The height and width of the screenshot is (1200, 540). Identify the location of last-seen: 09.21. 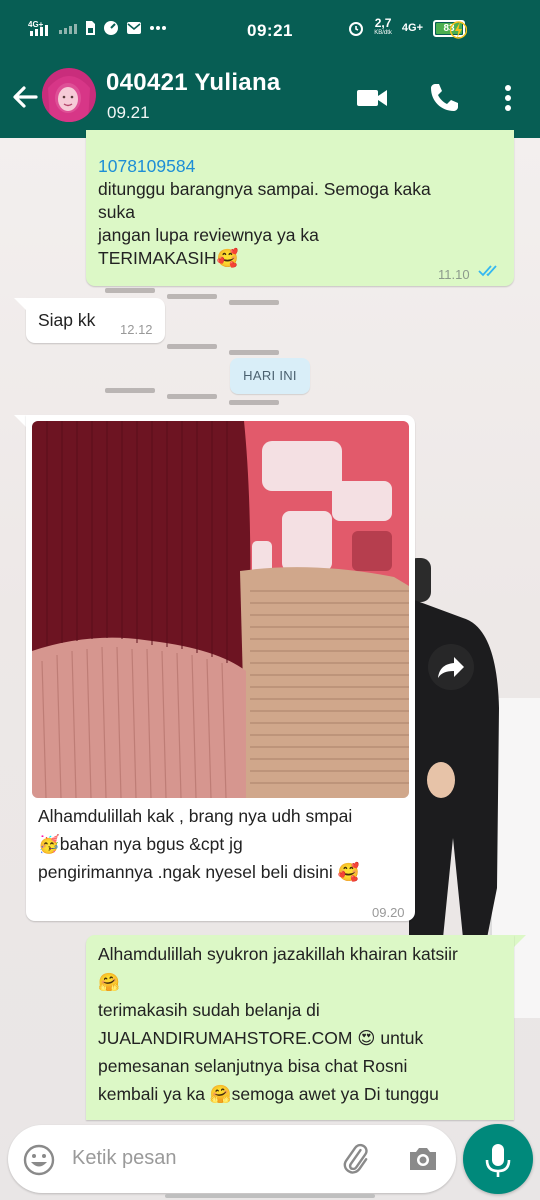
(128, 112).